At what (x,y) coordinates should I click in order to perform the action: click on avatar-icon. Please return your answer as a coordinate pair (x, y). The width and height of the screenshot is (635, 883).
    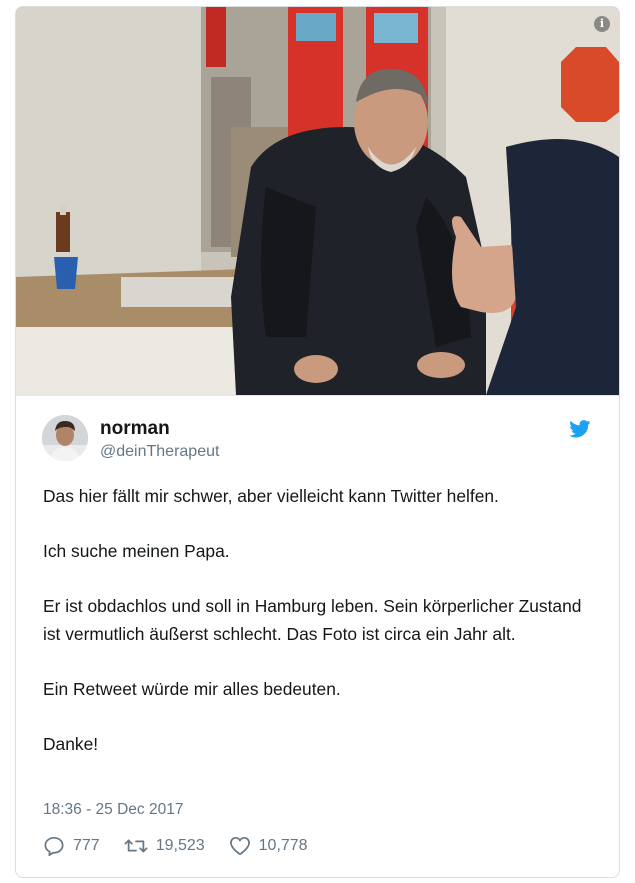
    Looking at the image, I should click on (65, 438).